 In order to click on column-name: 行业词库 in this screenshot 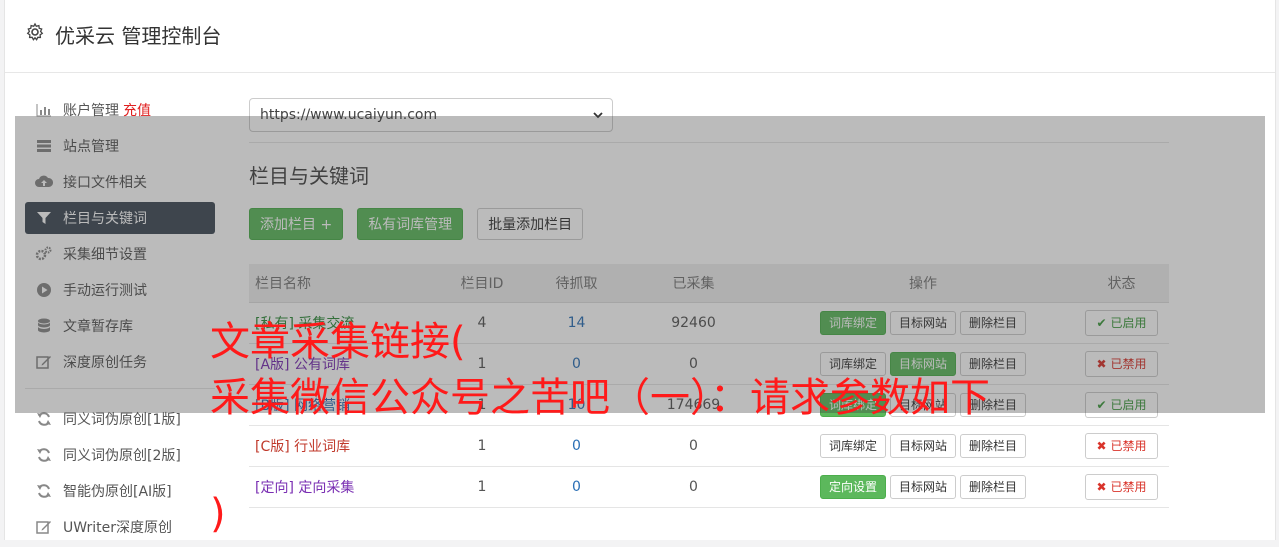, I will do `click(322, 446)`.